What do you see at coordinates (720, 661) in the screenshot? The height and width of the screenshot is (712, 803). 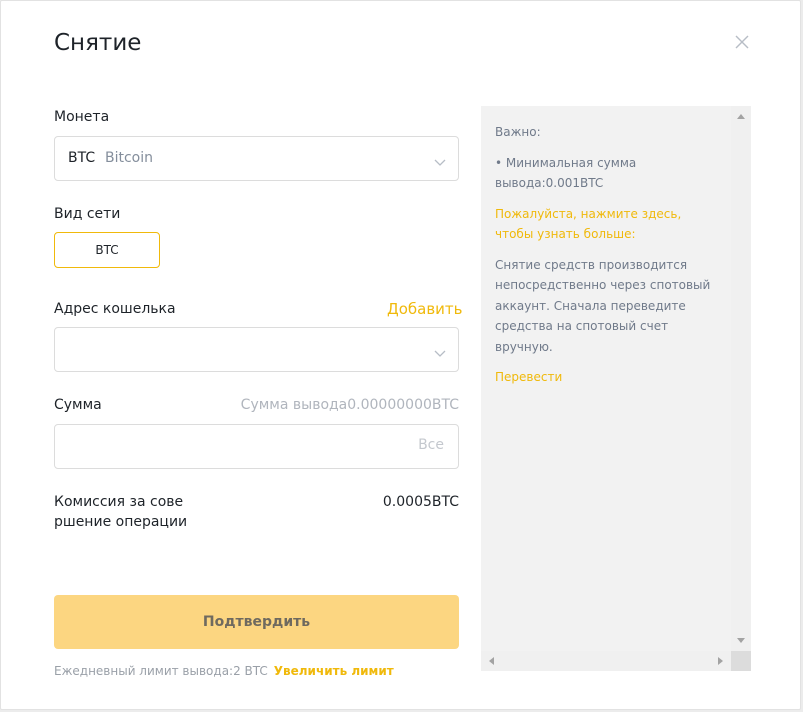 I see `scroll-right-icon` at bounding box center [720, 661].